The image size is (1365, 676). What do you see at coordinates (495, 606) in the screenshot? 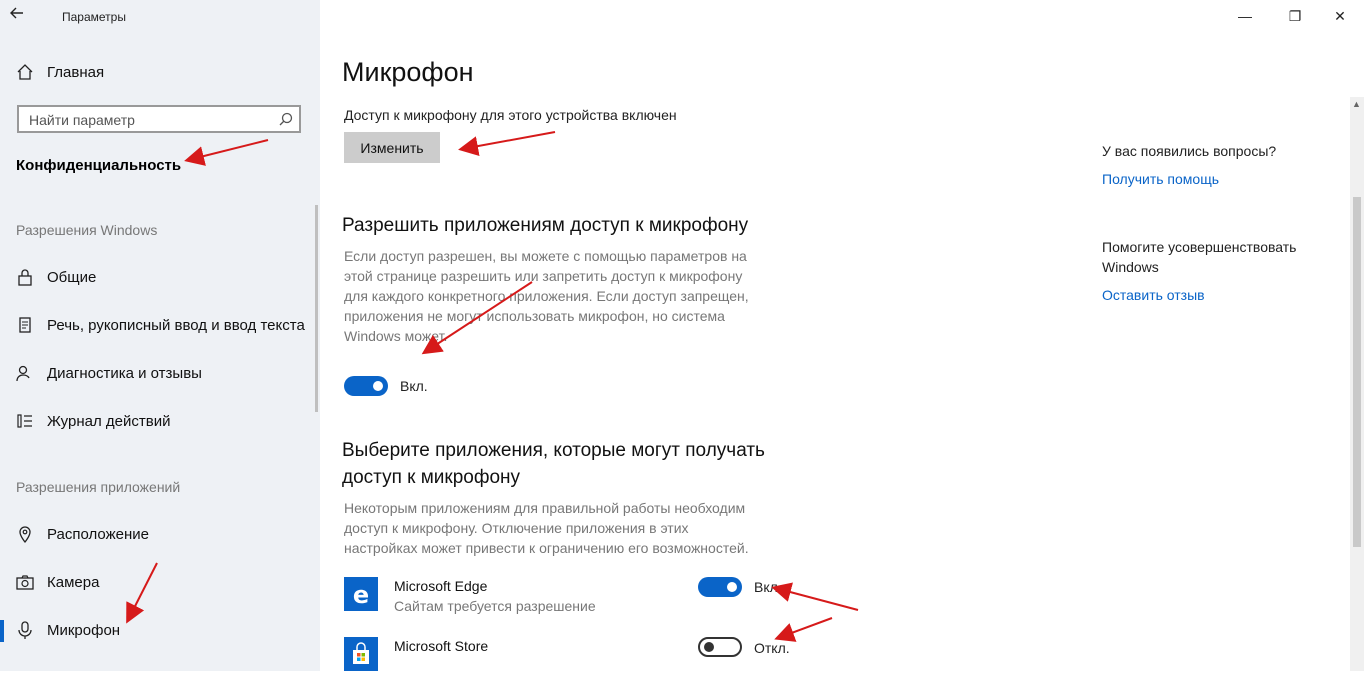
I see `app-sub-edge: Сайтам требуется разрешение` at bounding box center [495, 606].